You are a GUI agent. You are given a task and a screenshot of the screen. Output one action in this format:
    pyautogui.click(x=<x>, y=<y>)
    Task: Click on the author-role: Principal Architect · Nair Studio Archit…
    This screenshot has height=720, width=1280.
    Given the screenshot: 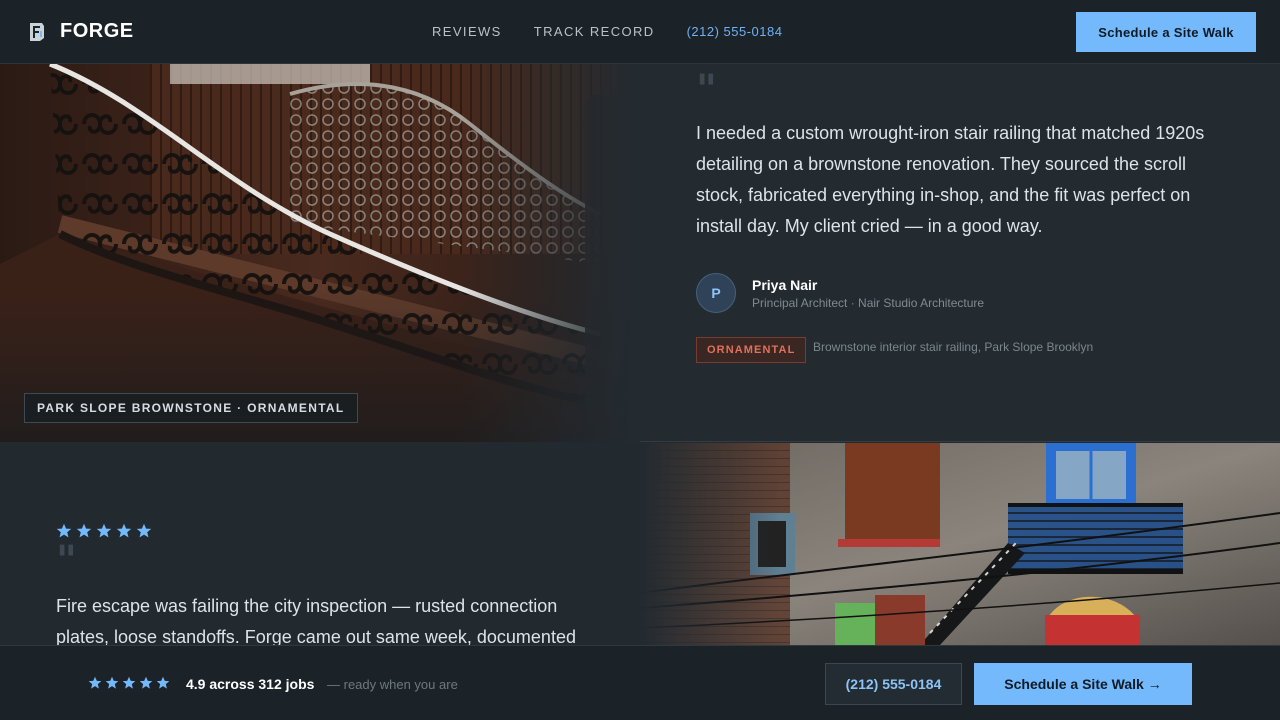 What is the action you would take?
    pyautogui.click(x=868, y=303)
    